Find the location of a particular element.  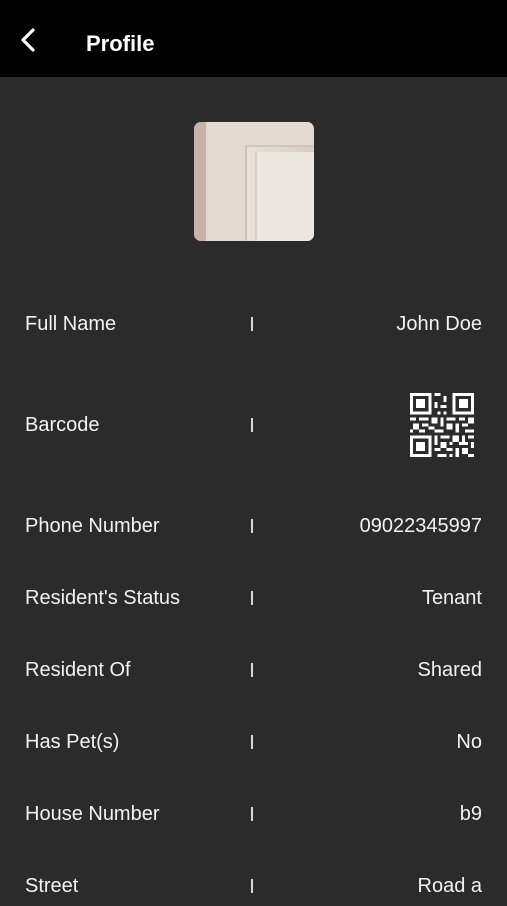

field-label: Has Pet(s) is located at coordinates (72, 742).